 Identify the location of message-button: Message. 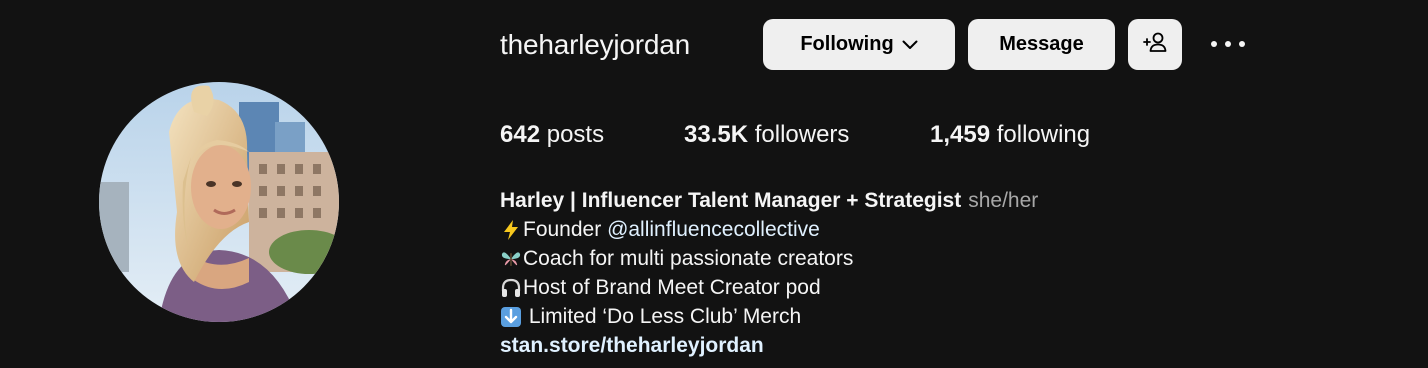
(1041, 44).